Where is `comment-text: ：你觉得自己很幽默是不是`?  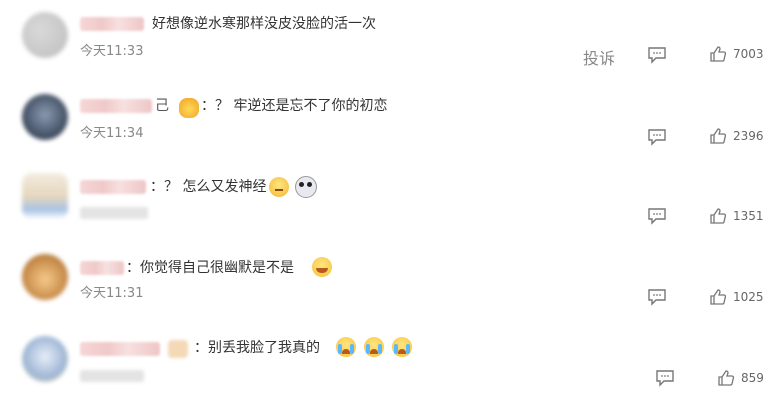
comment-text: ：你觉得自己很幽默是不是 is located at coordinates (210, 268).